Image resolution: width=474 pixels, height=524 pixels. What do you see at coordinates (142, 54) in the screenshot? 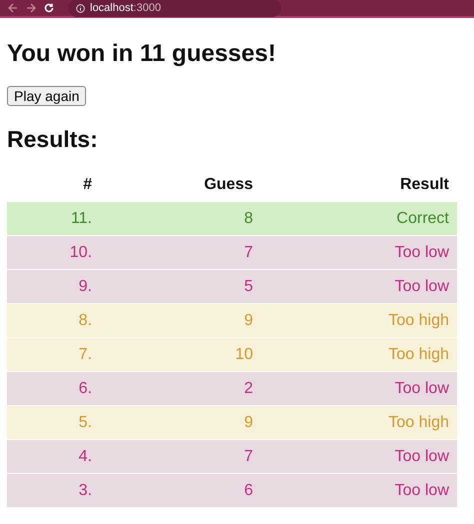
I see `page-heading: You won in 11 guesses!` at bounding box center [142, 54].